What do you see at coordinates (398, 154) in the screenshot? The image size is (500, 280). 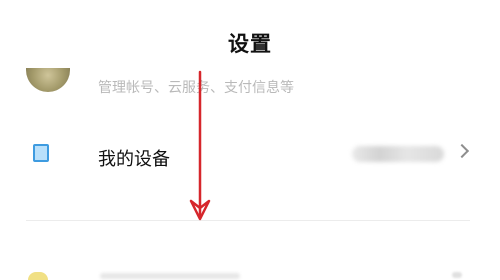 I see `device-name-redacted` at bounding box center [398, 154].